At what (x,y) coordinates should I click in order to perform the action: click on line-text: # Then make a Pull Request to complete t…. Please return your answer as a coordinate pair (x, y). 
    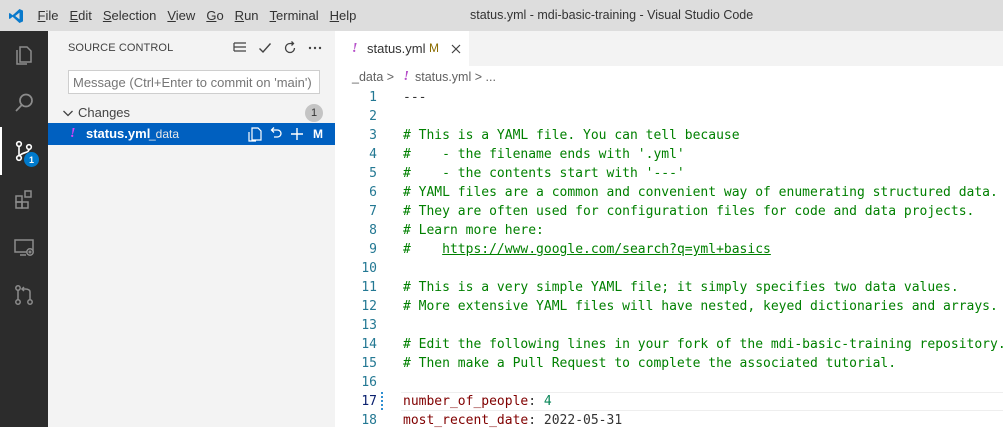
    Looking at the image, I should click on (649, 363).